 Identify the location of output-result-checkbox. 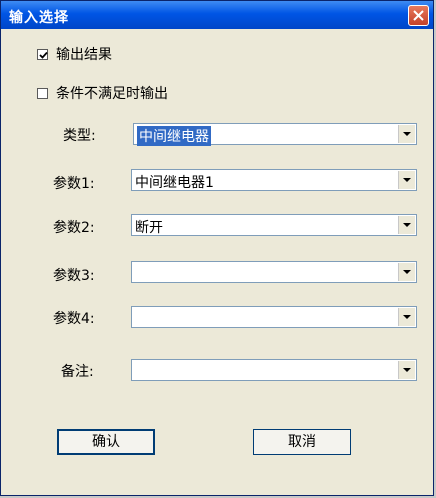
(42, 54).